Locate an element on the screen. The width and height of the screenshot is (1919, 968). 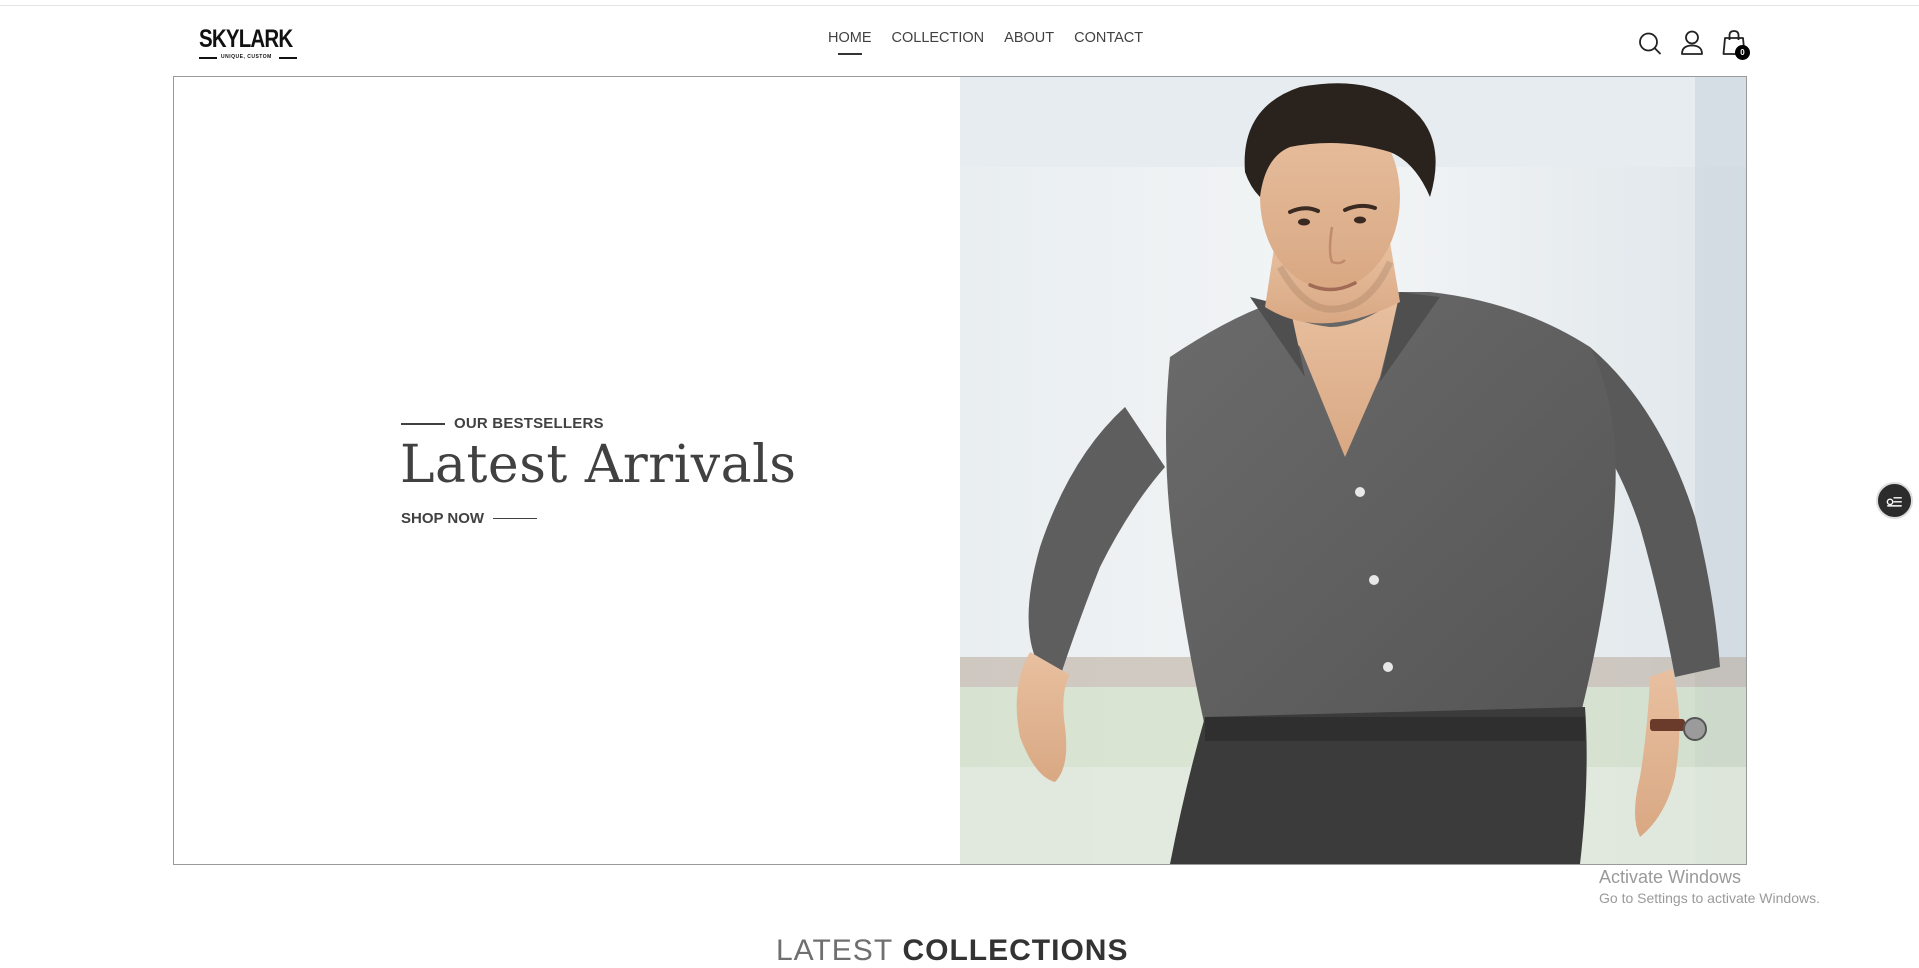
heading-light-part: LATEST is located at coordinates (835, 950).